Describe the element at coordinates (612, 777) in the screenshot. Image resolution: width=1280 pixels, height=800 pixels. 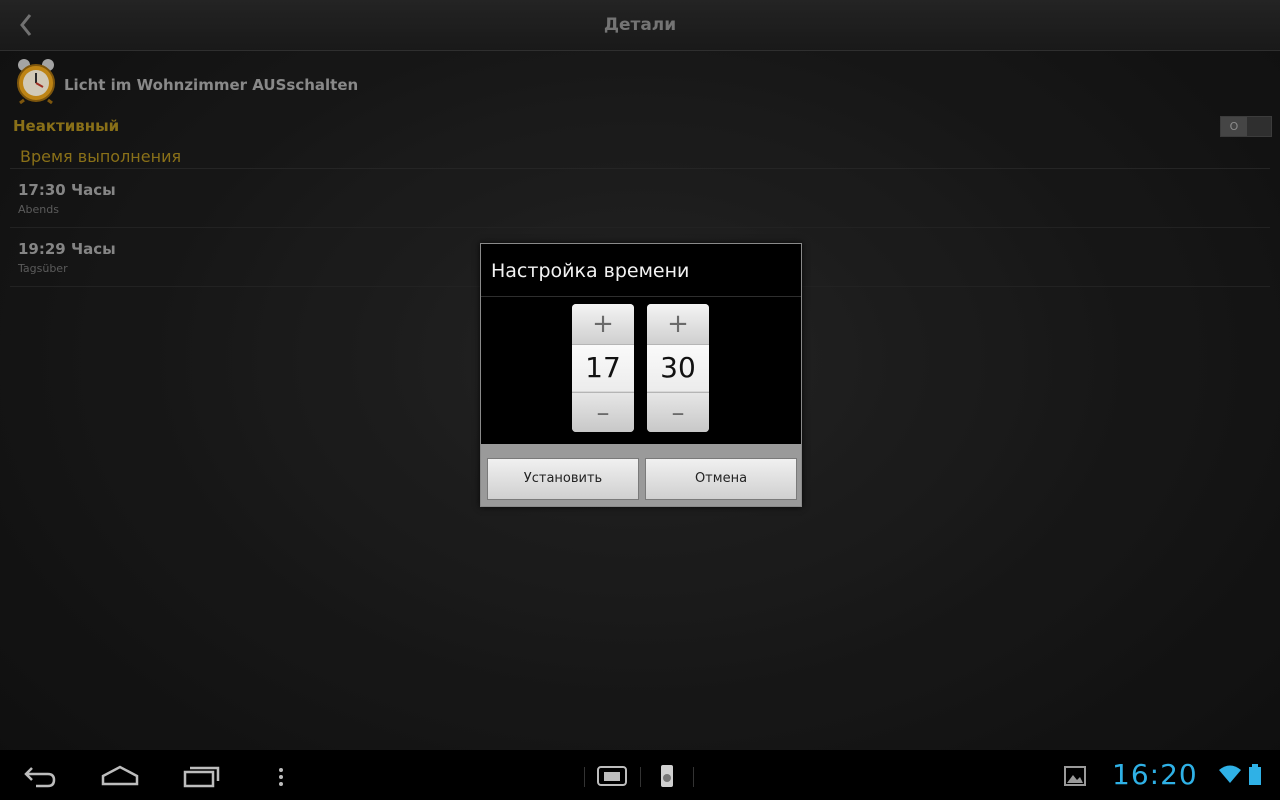
I see `screenshot-icon` at that location.